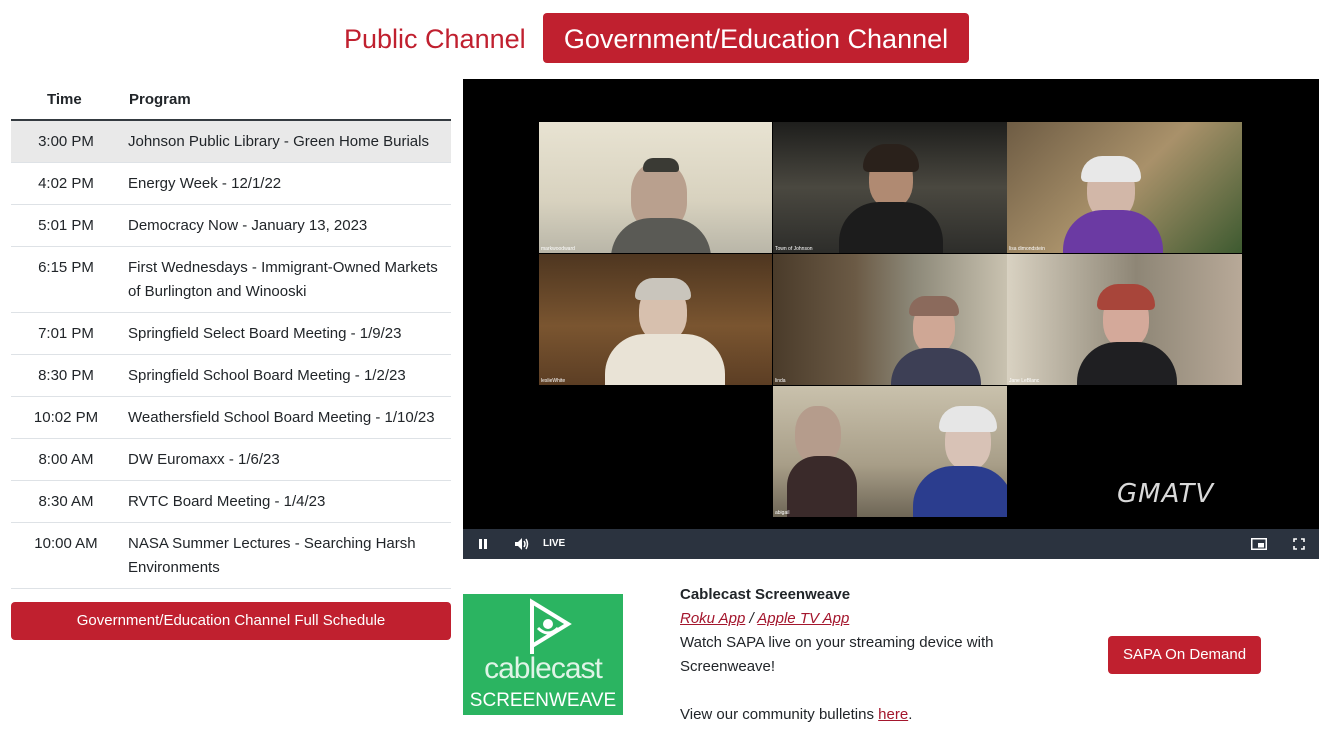 The width and height of the screenshot is (1339, 737). What do you see at coordinates (779, 714) in the screenshot?
I see `bulletins-prefix: View our community bulletins` at bounding box center [779, 714].